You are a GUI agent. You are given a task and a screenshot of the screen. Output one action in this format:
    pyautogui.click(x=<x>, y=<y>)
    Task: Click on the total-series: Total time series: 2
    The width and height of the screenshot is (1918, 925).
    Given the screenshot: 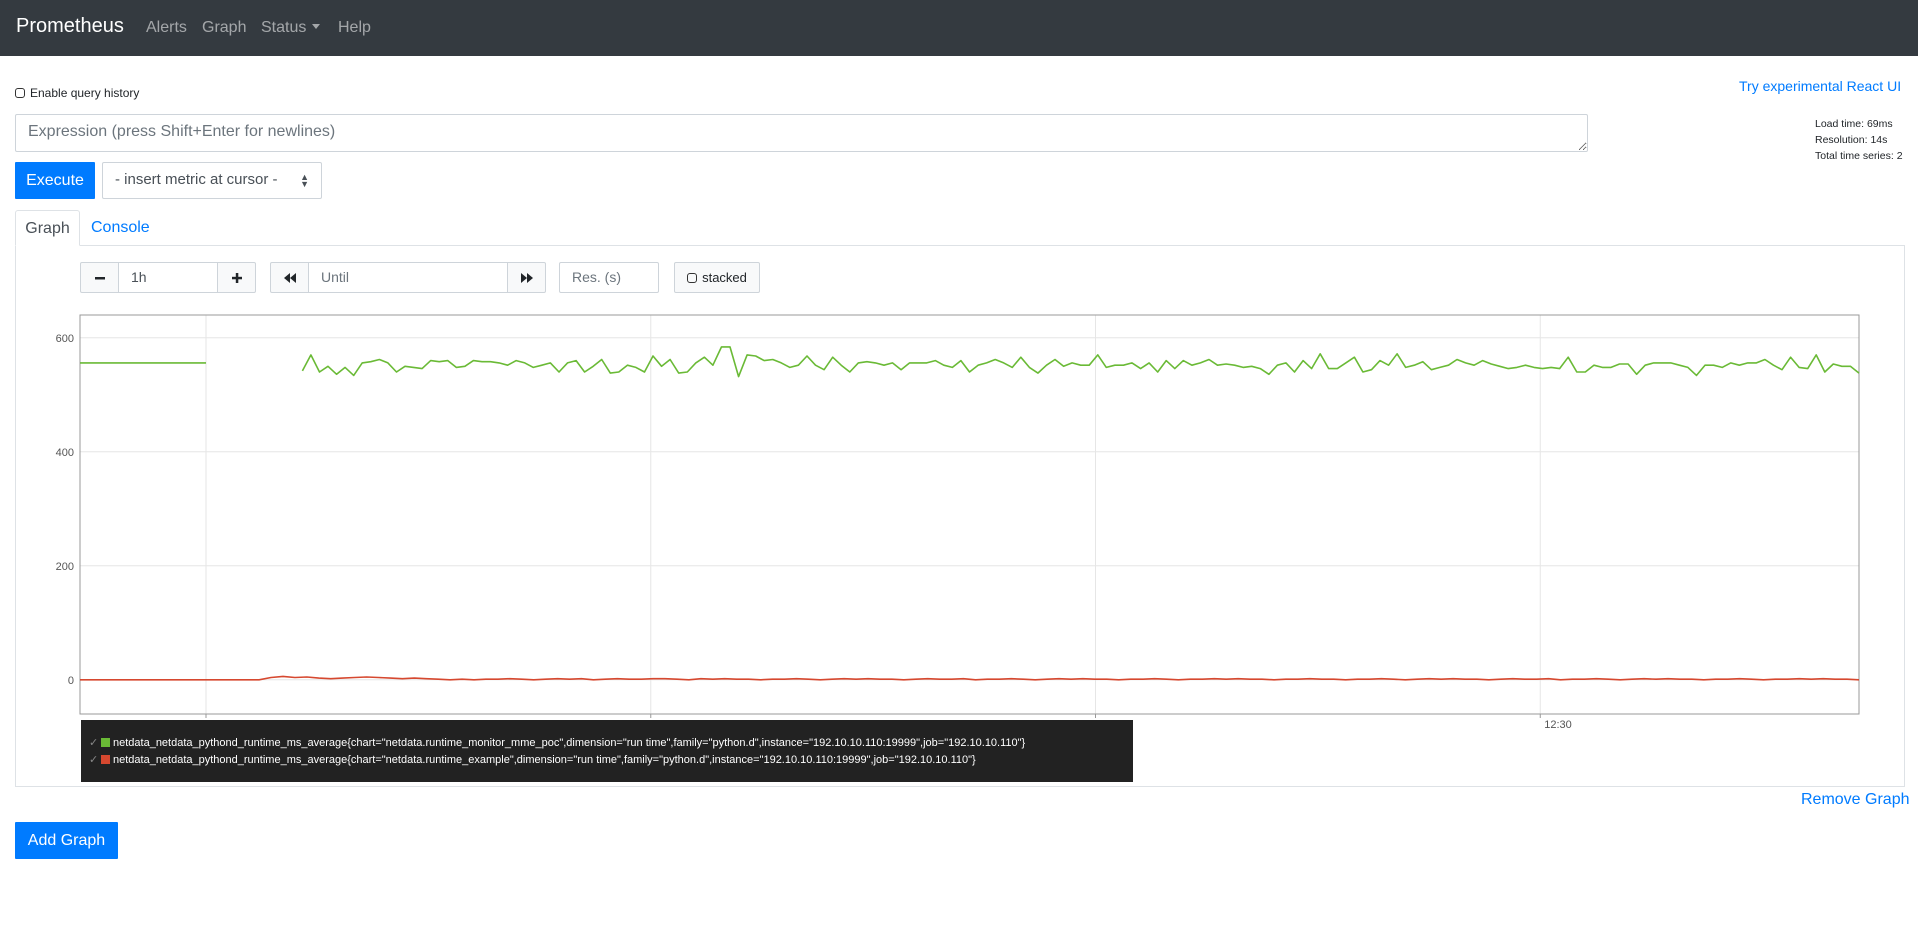 What is the action you would take?
    pyautogui.click(x=1859, y=156)
    